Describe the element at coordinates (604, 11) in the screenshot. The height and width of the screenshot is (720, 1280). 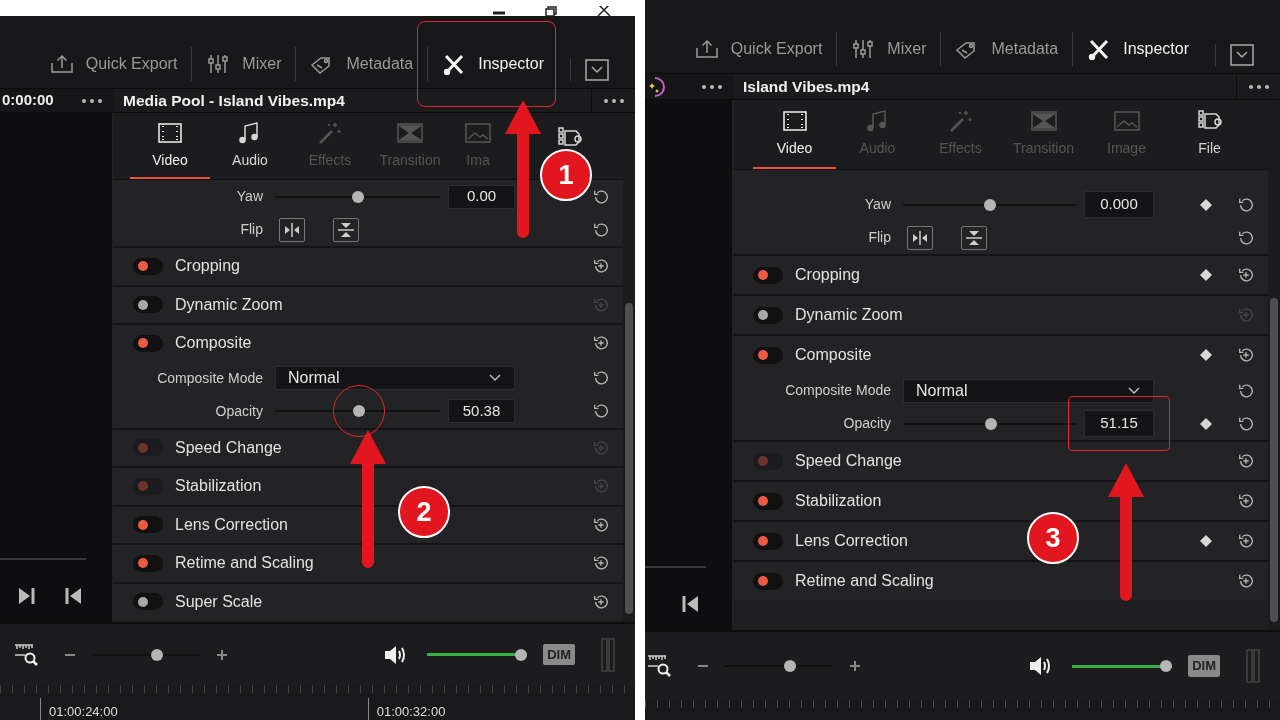
I see `close-icon` at that location.